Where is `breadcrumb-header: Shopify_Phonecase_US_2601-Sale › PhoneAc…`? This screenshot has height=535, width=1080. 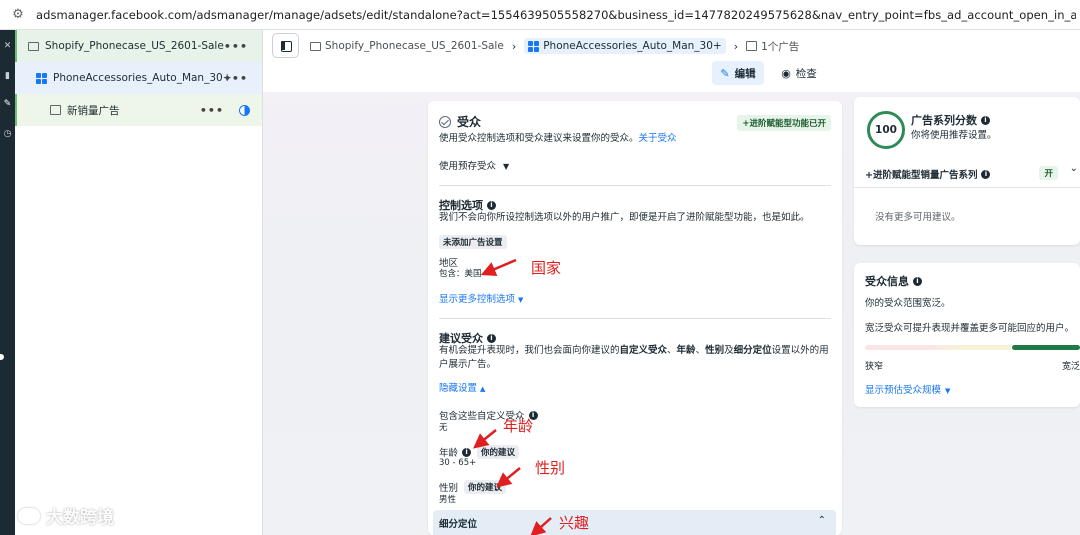 breadcrumb-header: Shopify_Phonecase_US_2601-Sale › PhoneAc… is located at coordinates (671, 61).